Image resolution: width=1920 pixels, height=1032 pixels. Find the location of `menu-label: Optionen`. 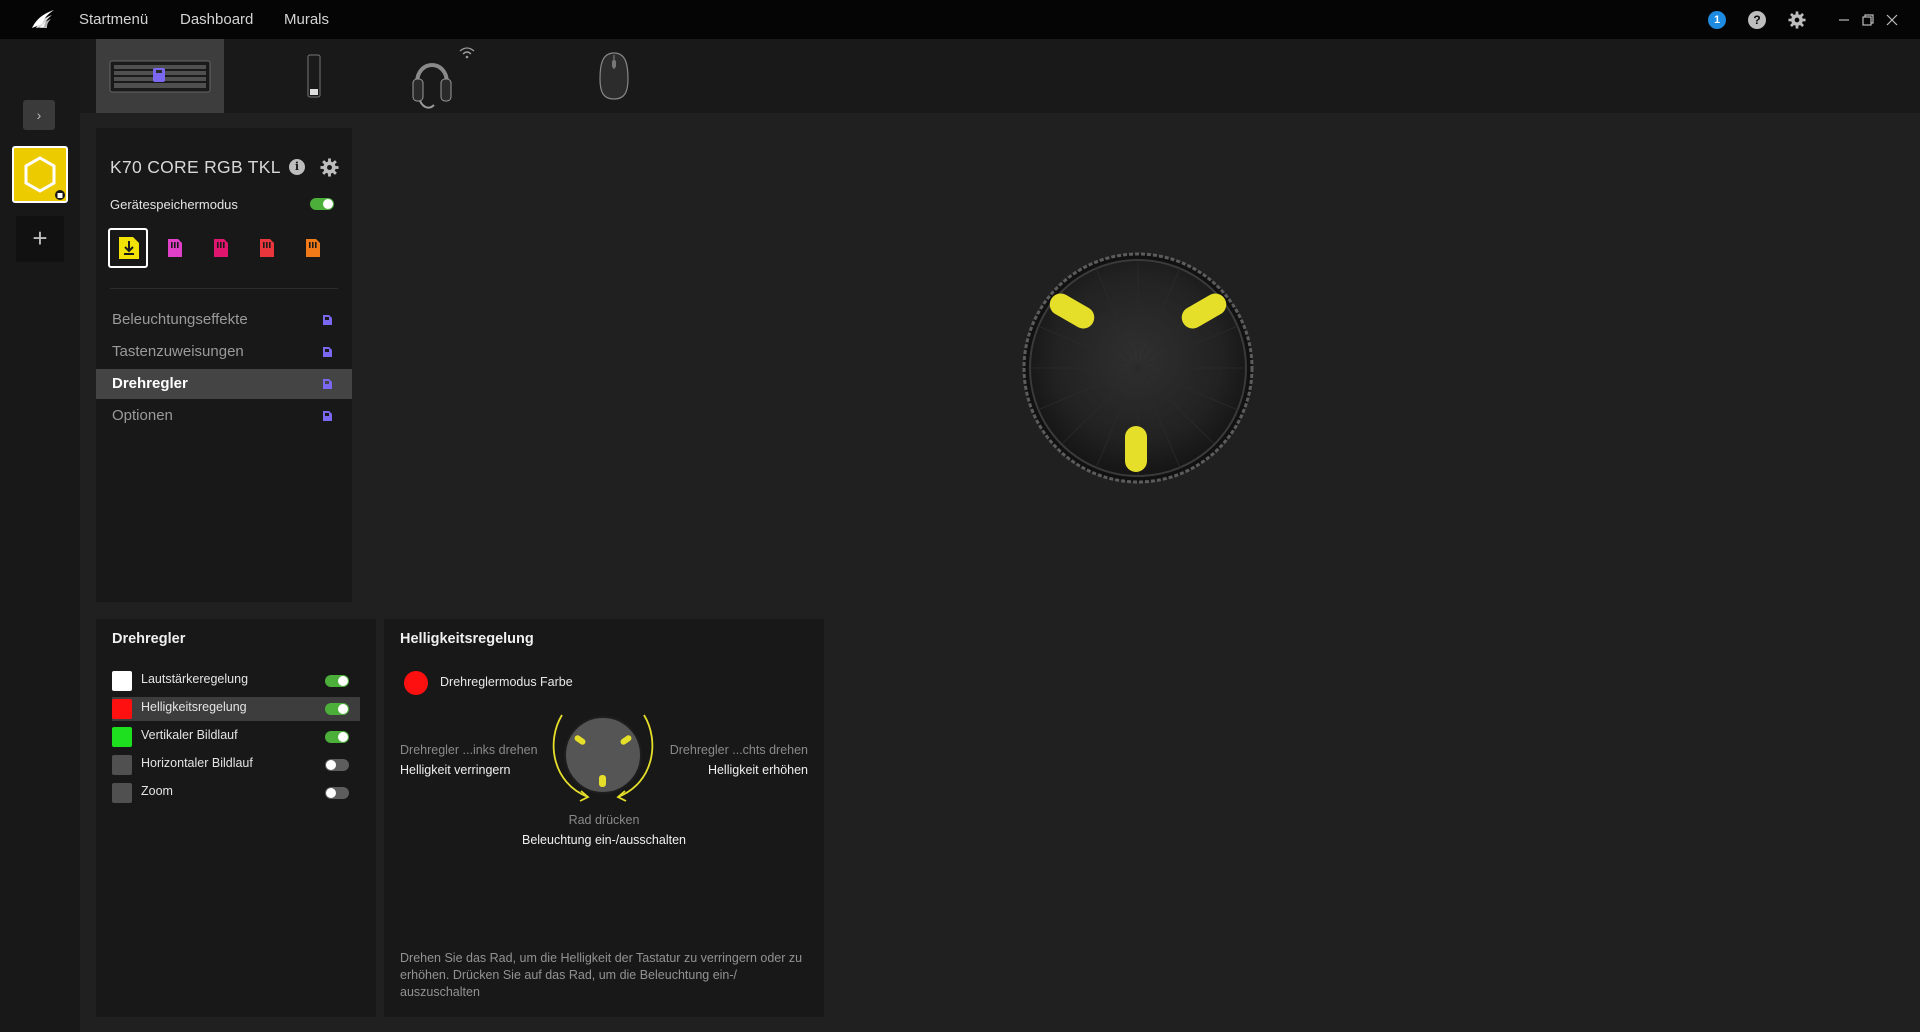

menu-label: Optionen is located at coordinates (142, 415).